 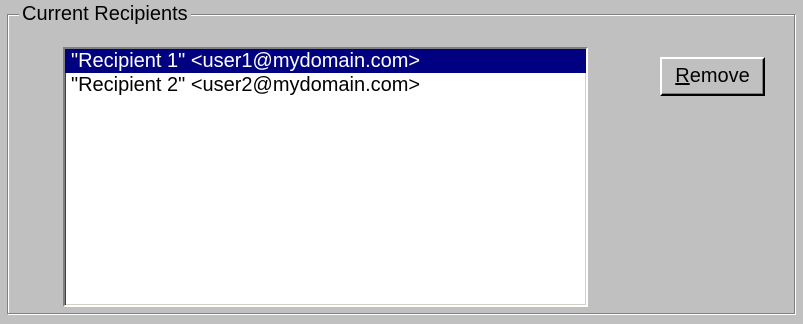 I want to click on remove-button: Remove, so click(x=712, y=76).